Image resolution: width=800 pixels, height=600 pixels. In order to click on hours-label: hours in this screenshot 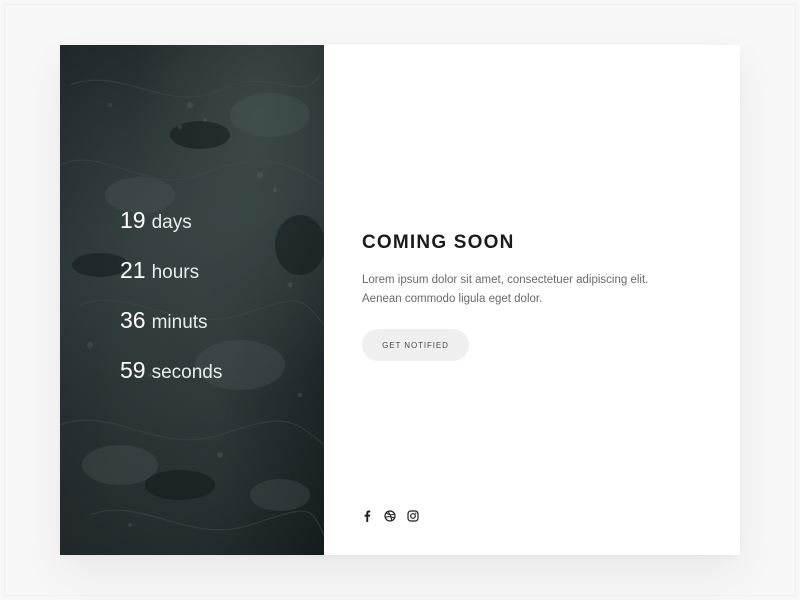, I will do `click(175, 272)`.